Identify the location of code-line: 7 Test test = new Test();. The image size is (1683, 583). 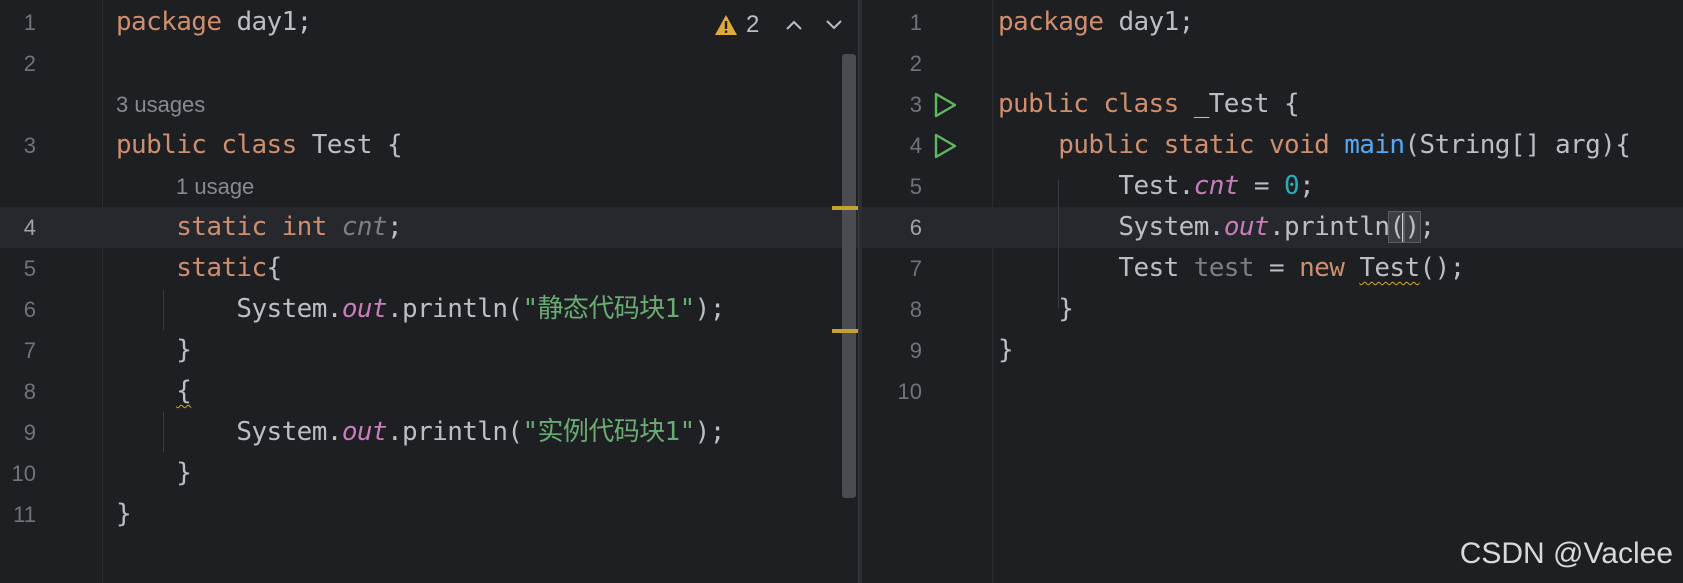
(1272, 268).